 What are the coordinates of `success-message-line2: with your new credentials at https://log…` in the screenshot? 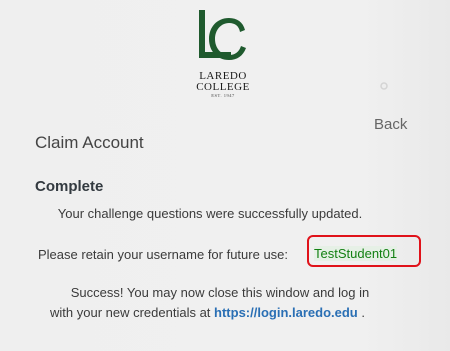 It's located at (207, 312).